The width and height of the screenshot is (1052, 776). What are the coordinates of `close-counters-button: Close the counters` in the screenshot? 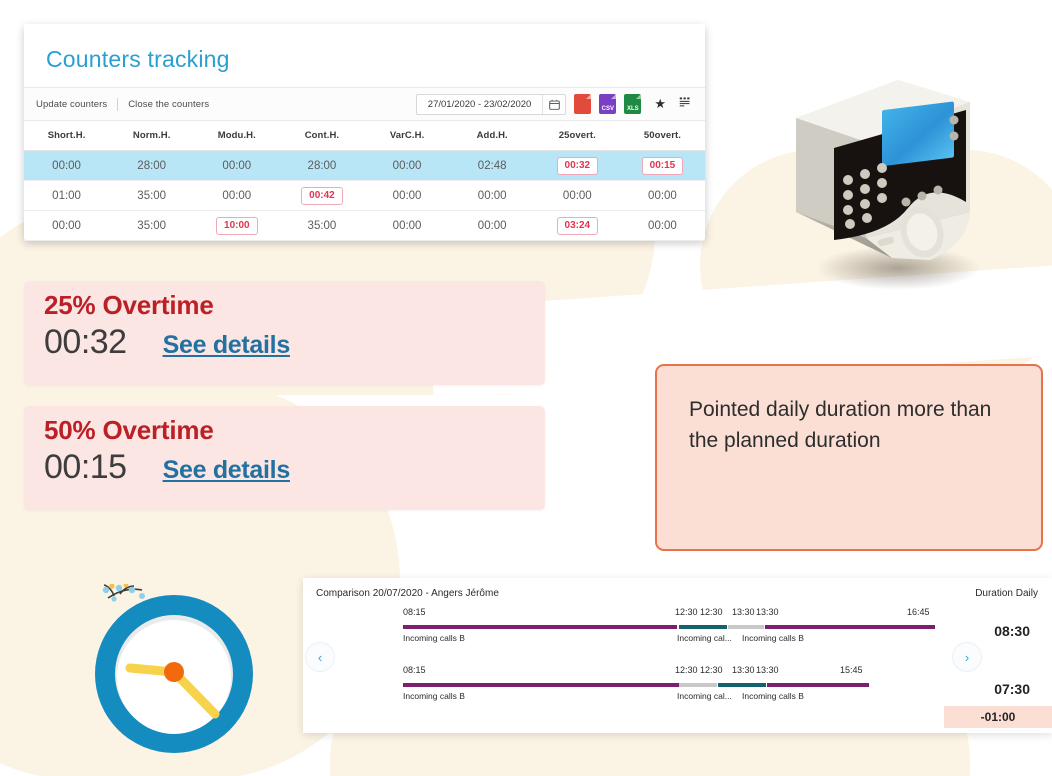 It's located at (168, 104).